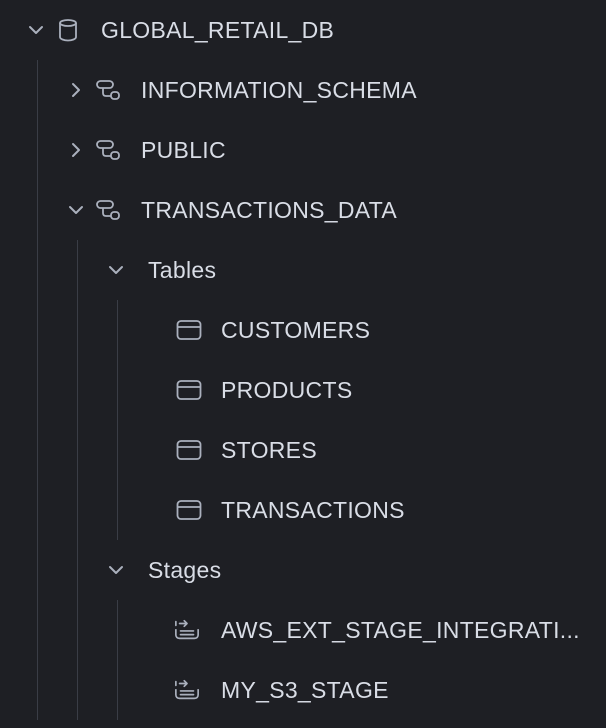 The width and height of the screenshot is (606, 728). I want to click on stage-label: MY_S3_STAGE, so click(305, 689).